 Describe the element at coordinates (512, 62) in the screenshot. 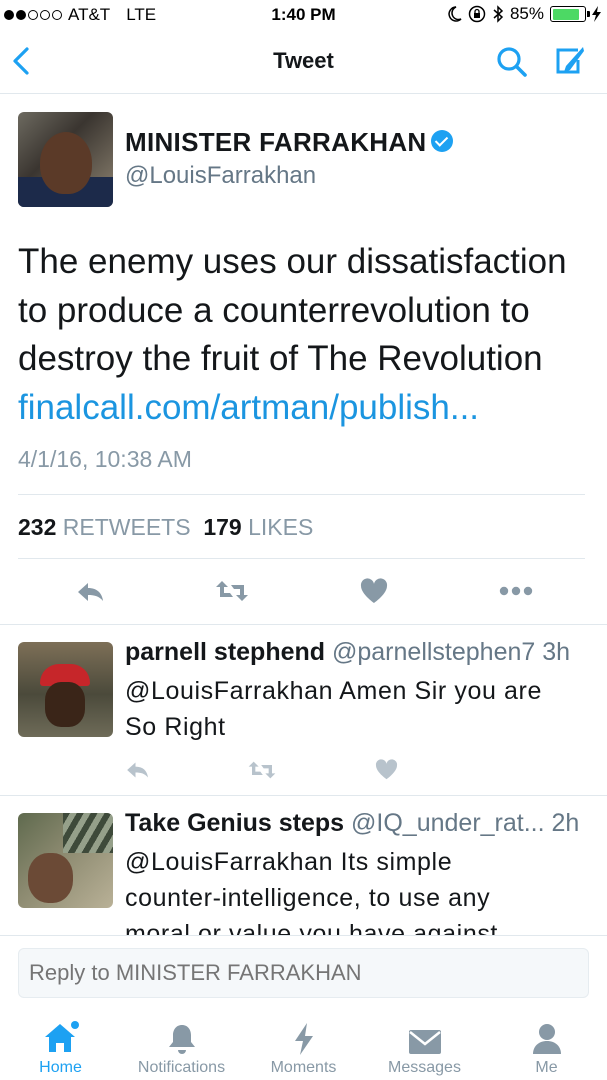

I see `search-icon` at that location.